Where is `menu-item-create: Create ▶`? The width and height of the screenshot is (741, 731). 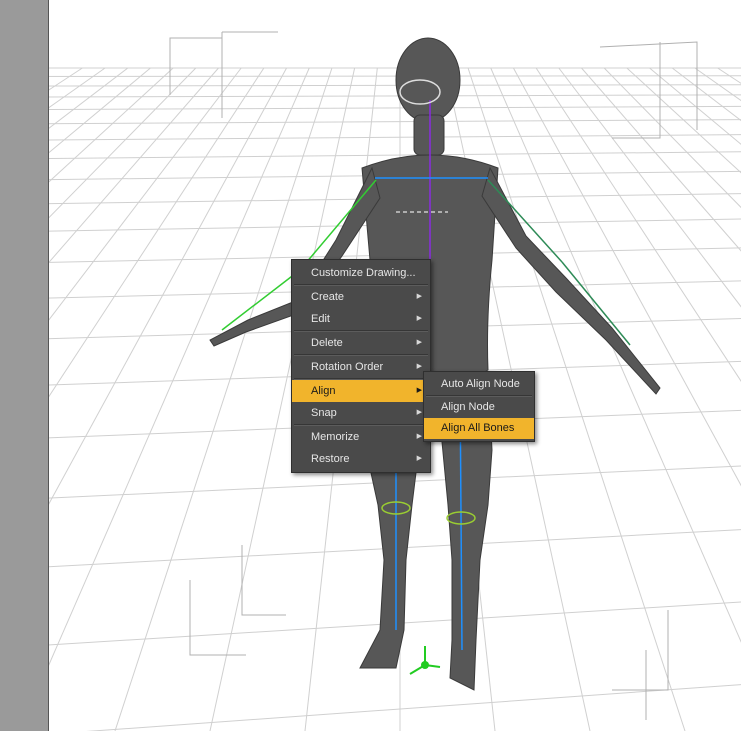
menu-item-create: Create ▶ is located at coordinates (361, 297).